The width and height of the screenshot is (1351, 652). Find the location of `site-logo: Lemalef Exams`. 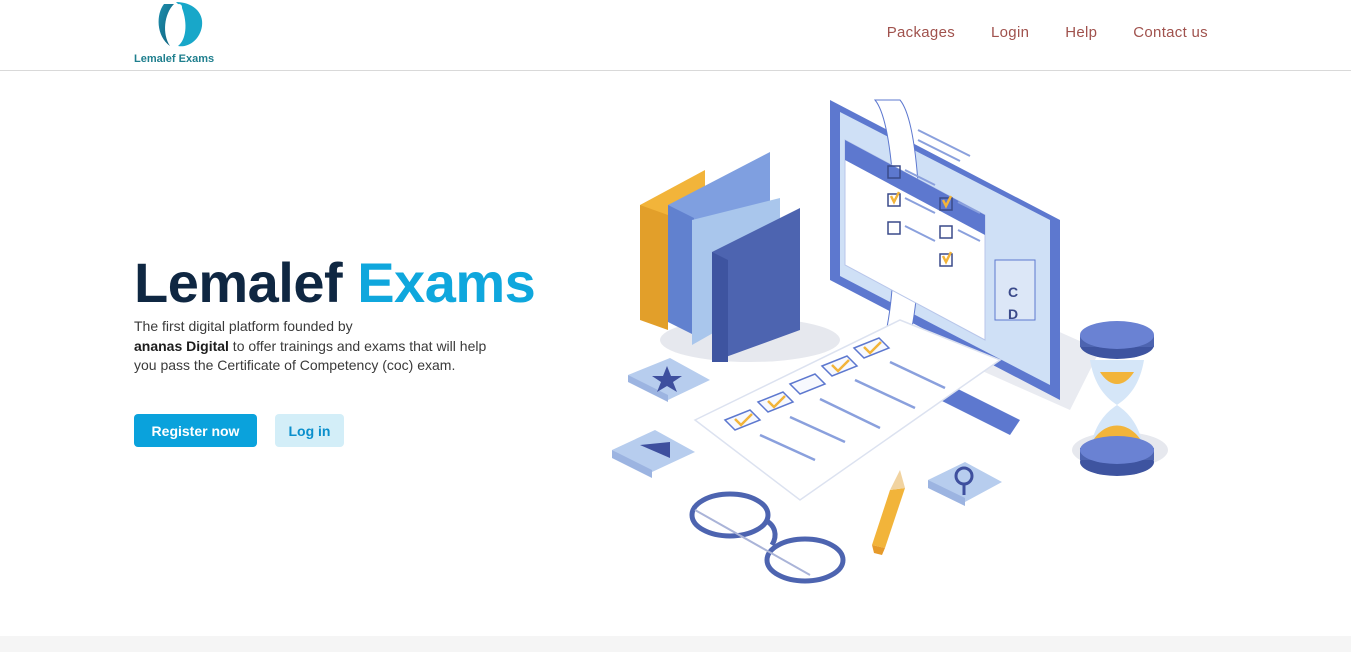

site-logo: Lemalef Exams is located at coordinates (180, 35).